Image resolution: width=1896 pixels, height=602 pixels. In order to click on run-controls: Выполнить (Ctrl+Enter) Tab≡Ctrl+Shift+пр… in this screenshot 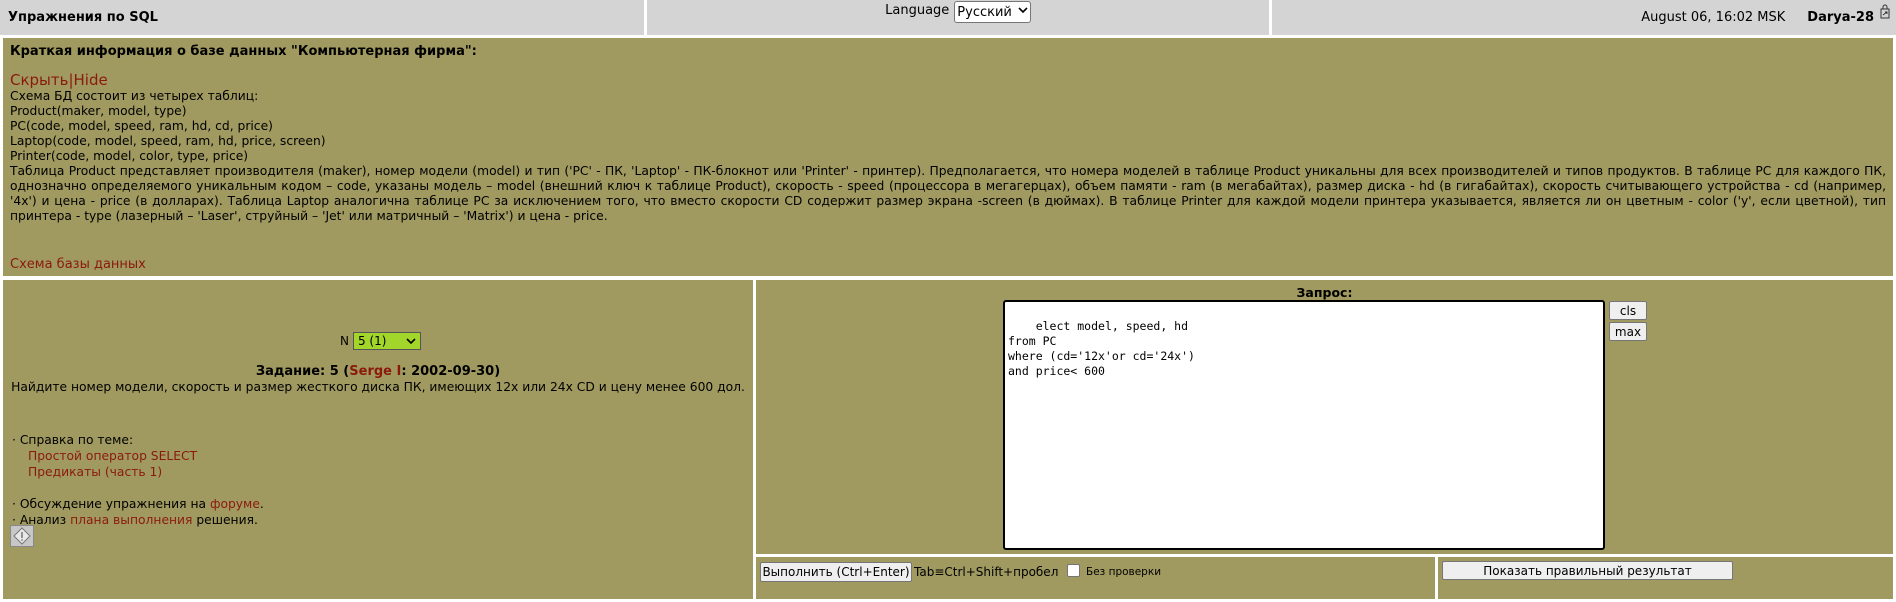, I will do `click(1095, 578)`.